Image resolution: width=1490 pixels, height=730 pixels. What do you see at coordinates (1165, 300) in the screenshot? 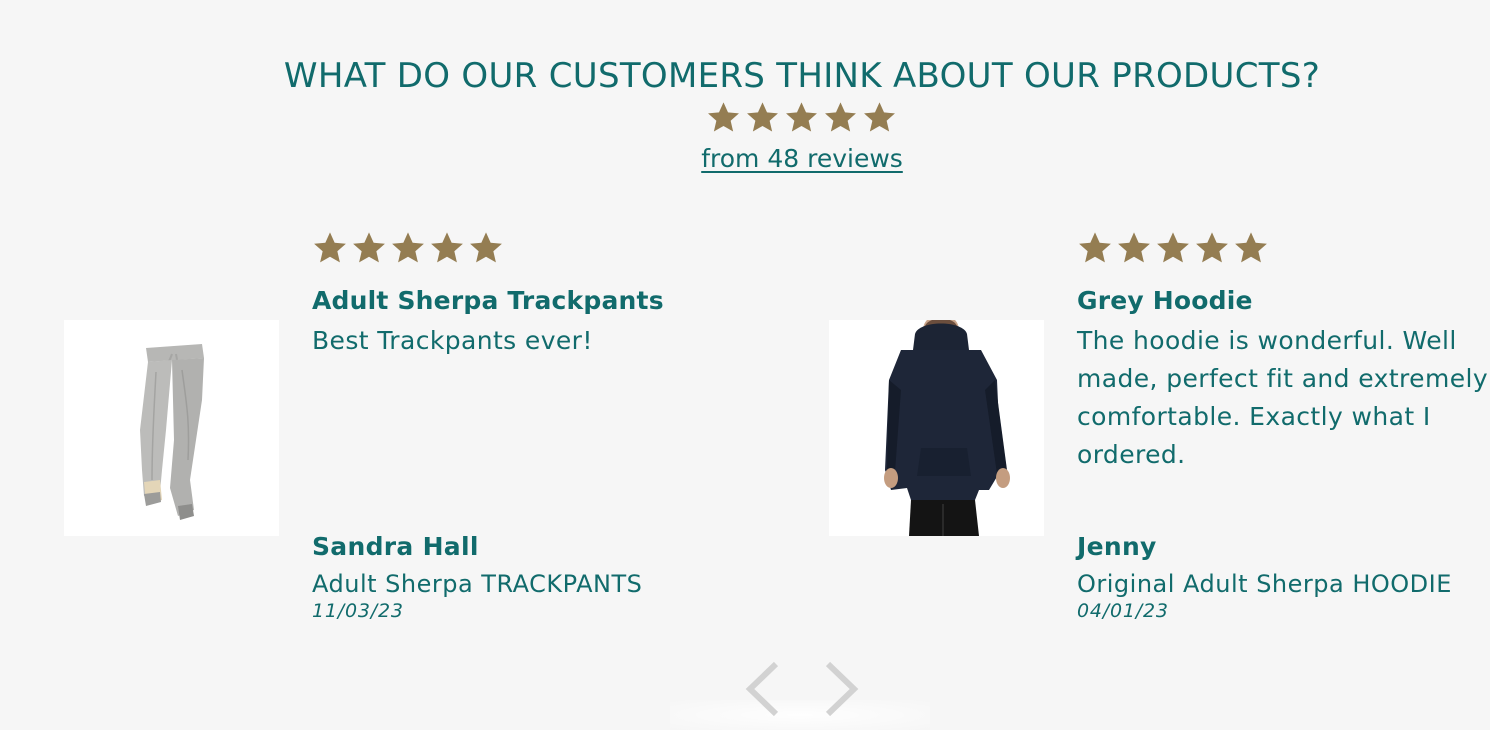
I see `review-title: Grey Hoodie` at bounding box center [1165, 300].